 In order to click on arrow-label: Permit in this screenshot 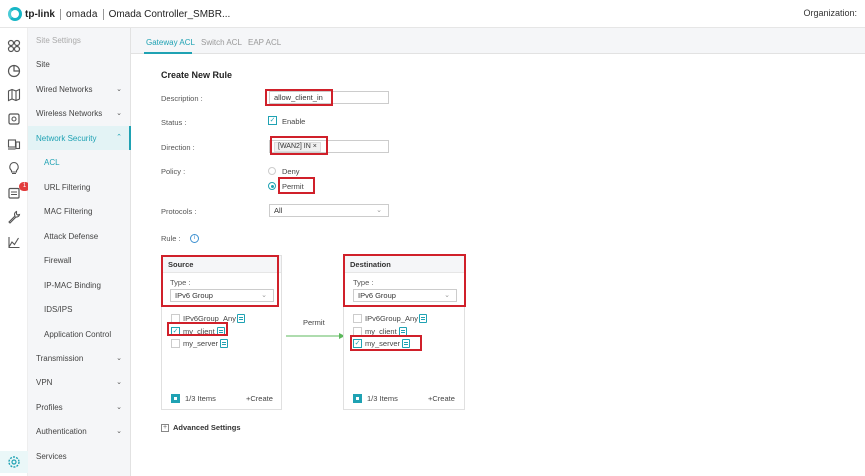, I will do `click(314, 322)`.